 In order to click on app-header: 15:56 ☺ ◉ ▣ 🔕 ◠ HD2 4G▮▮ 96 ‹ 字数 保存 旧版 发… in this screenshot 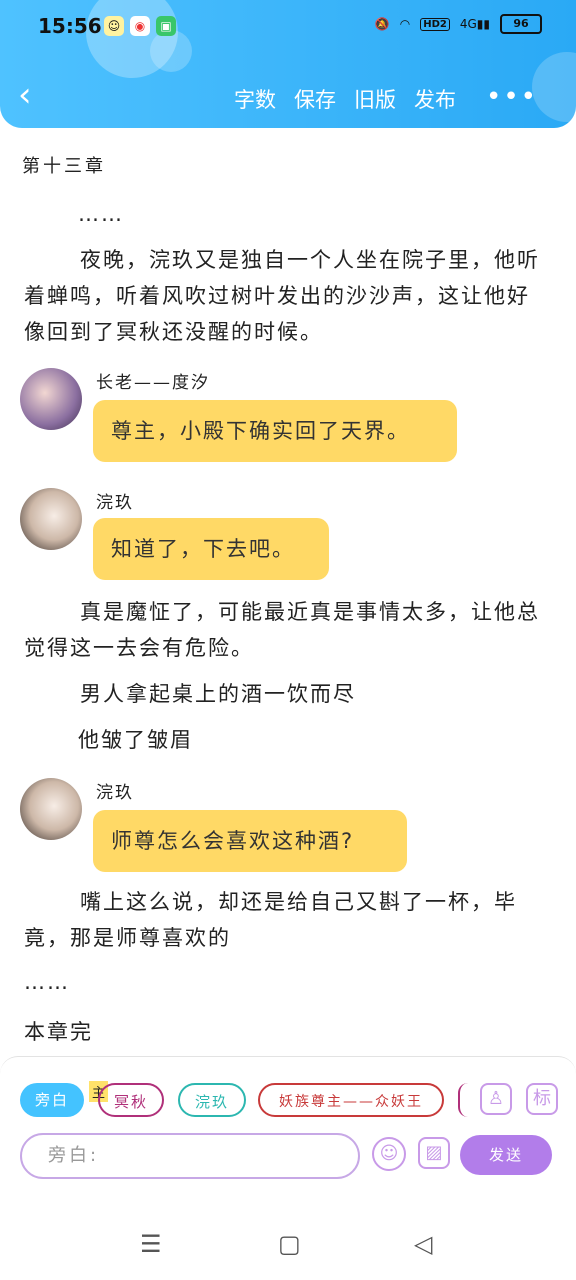, I will do `click(288, 64)`.